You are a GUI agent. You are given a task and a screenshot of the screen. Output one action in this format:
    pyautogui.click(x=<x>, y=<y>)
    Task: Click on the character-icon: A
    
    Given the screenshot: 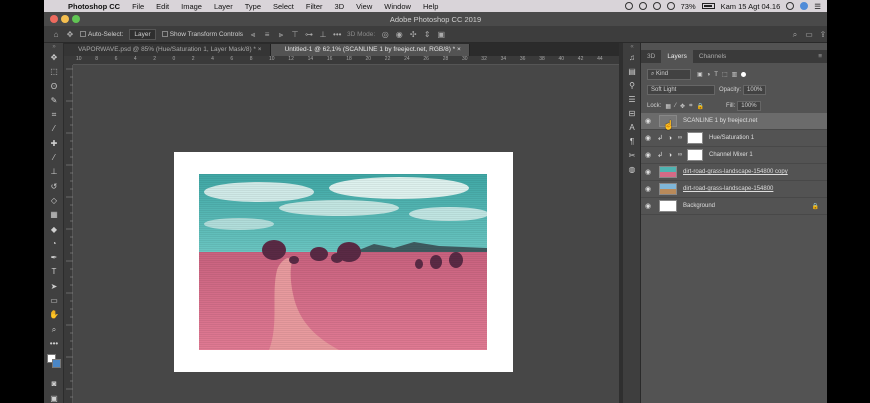 What is the action you would take?
    pyautogui.click(x=632, y=128)
    